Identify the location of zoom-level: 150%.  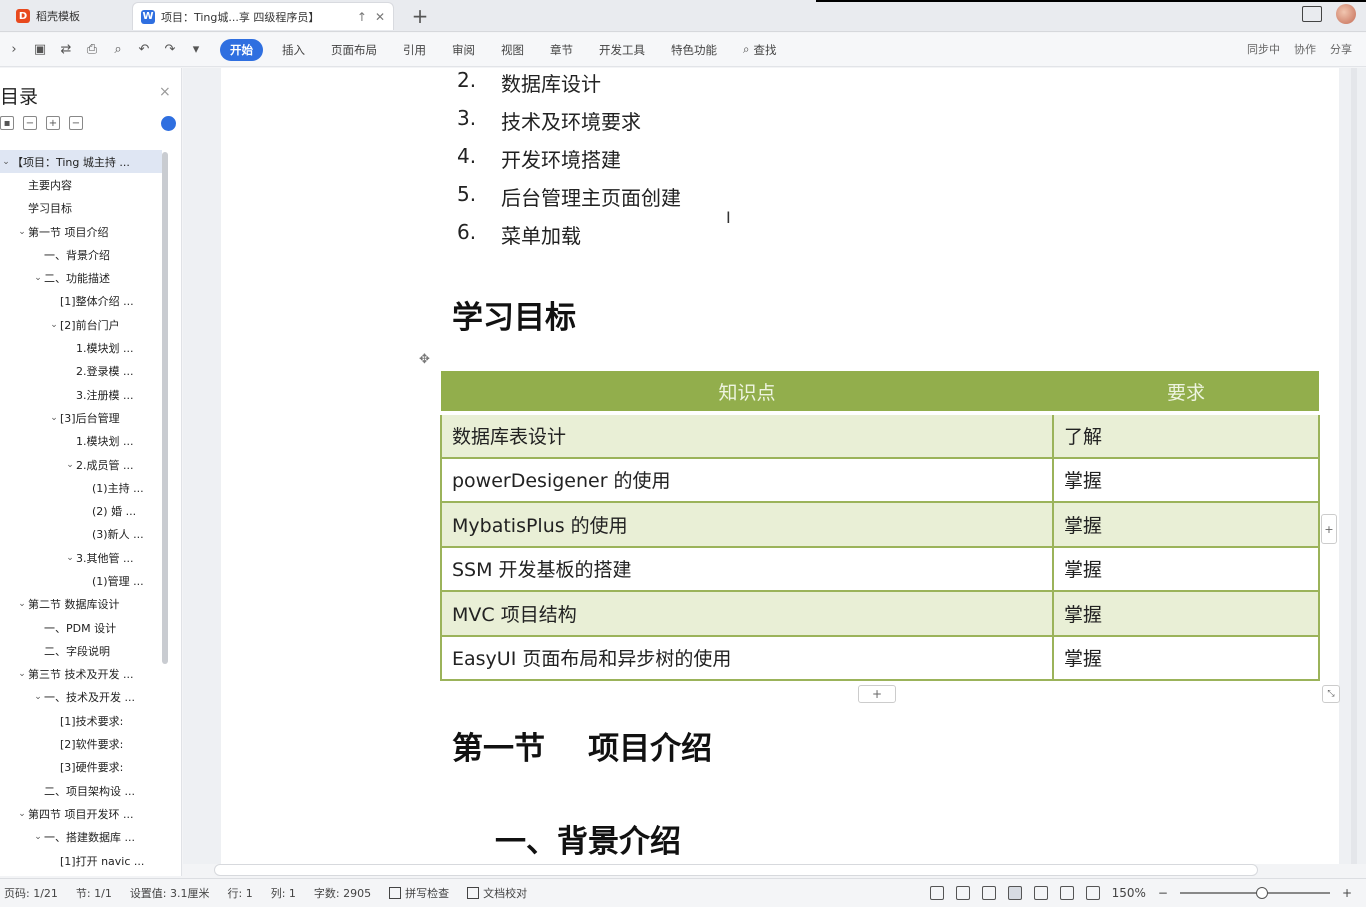
(1129, 893).